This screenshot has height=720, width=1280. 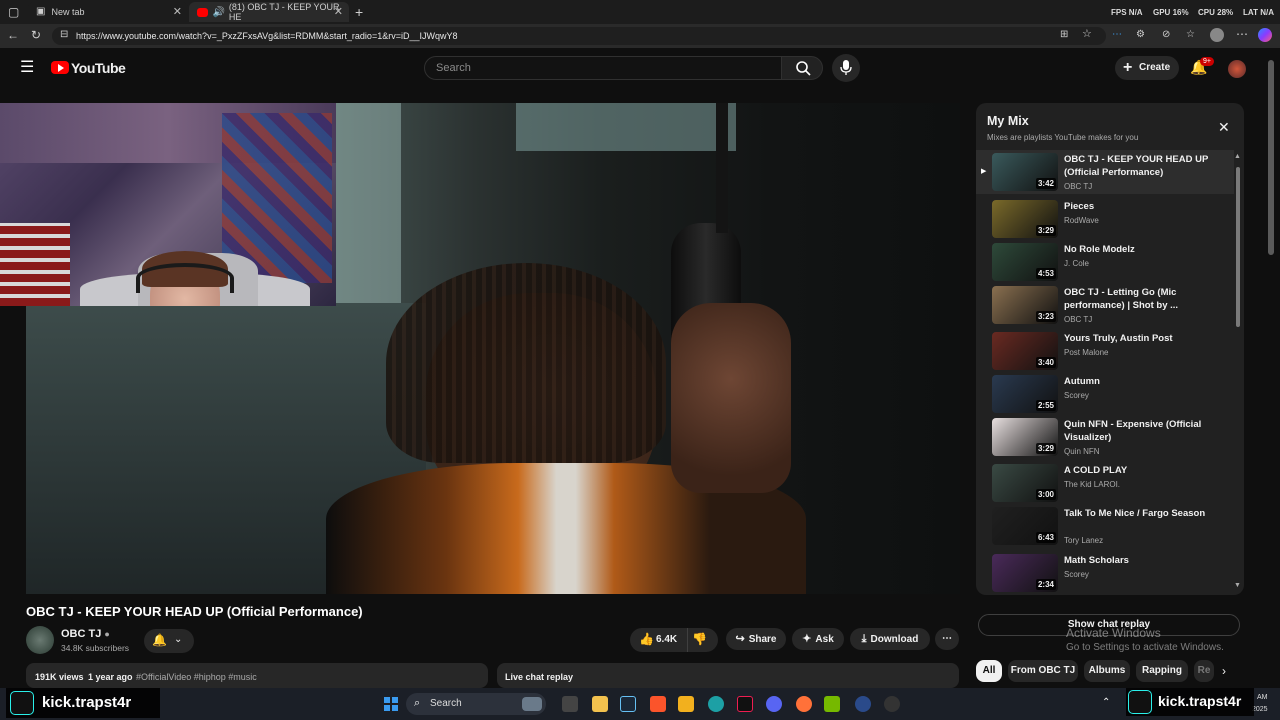 I want to click on nvidia-icon, so click(x=832, y=704).